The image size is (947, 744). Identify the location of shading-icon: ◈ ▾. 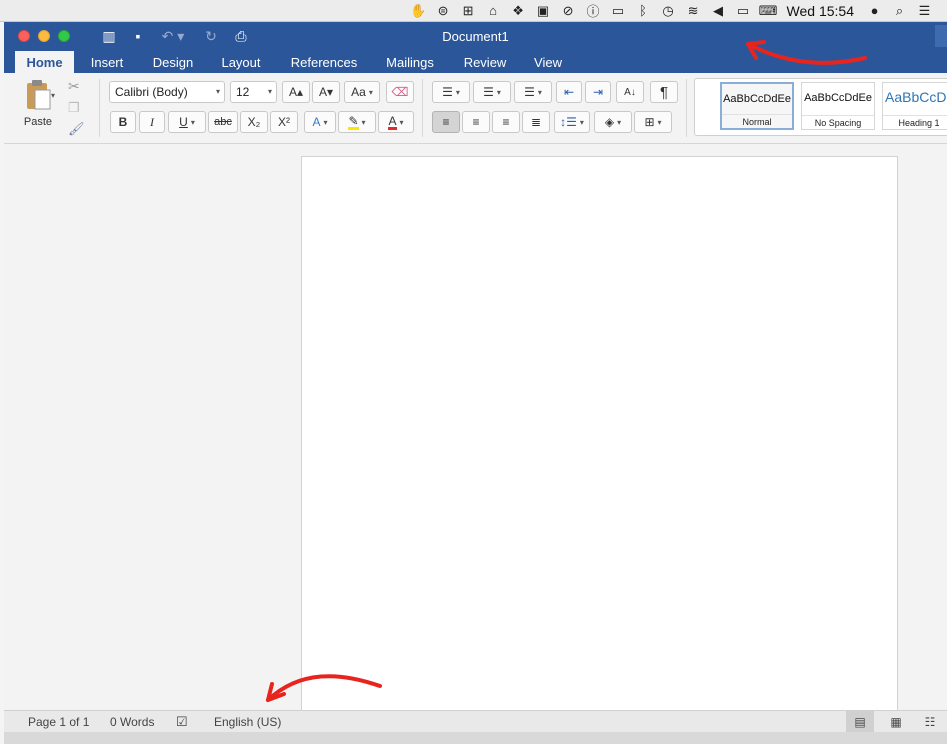
(613, 122).